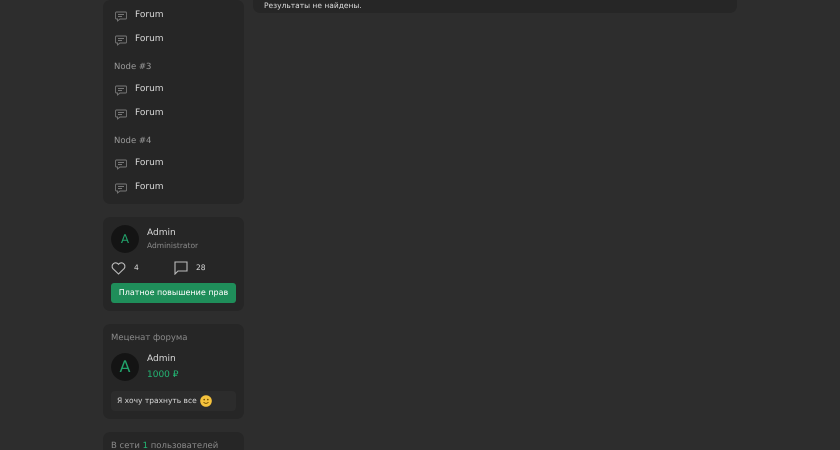 Image resolution: width=840 pixels, height=450 pixels. What do you see at coordinates (133, 67) in the screenshot?
I see `node-title: Node #3` at bounding box center [133, 67].